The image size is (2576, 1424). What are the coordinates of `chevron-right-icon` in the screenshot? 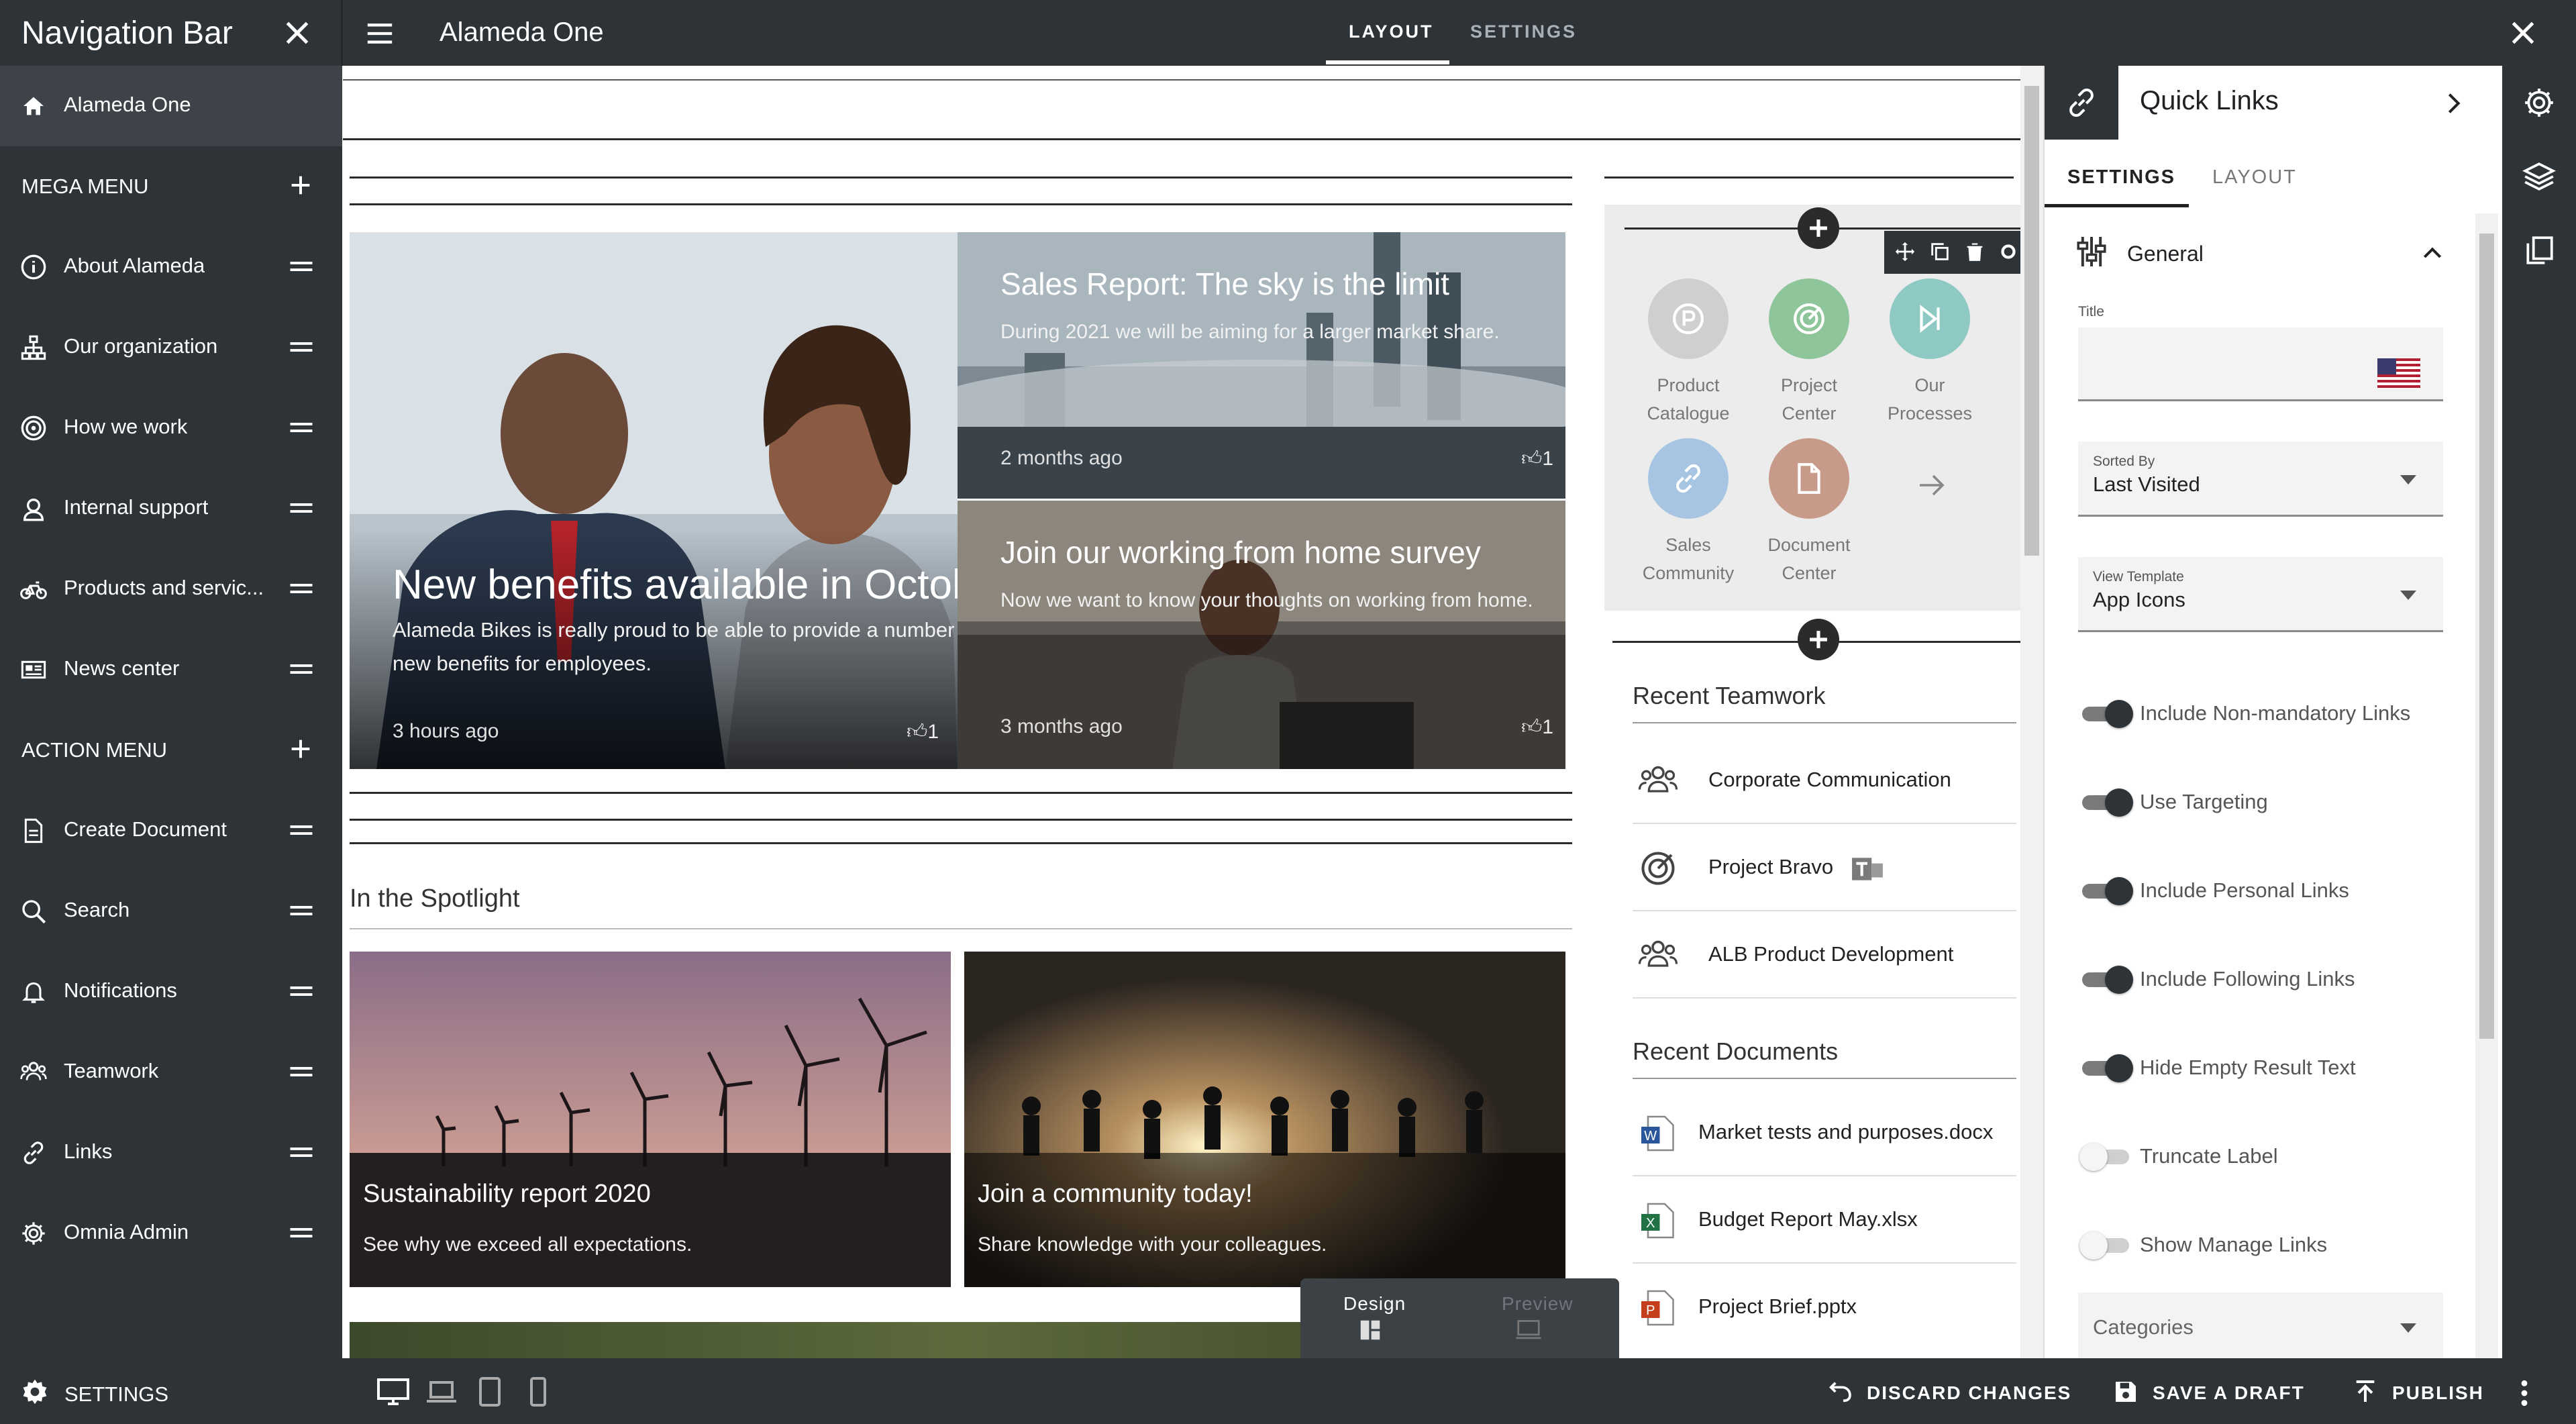 It's located at (2453, 103).